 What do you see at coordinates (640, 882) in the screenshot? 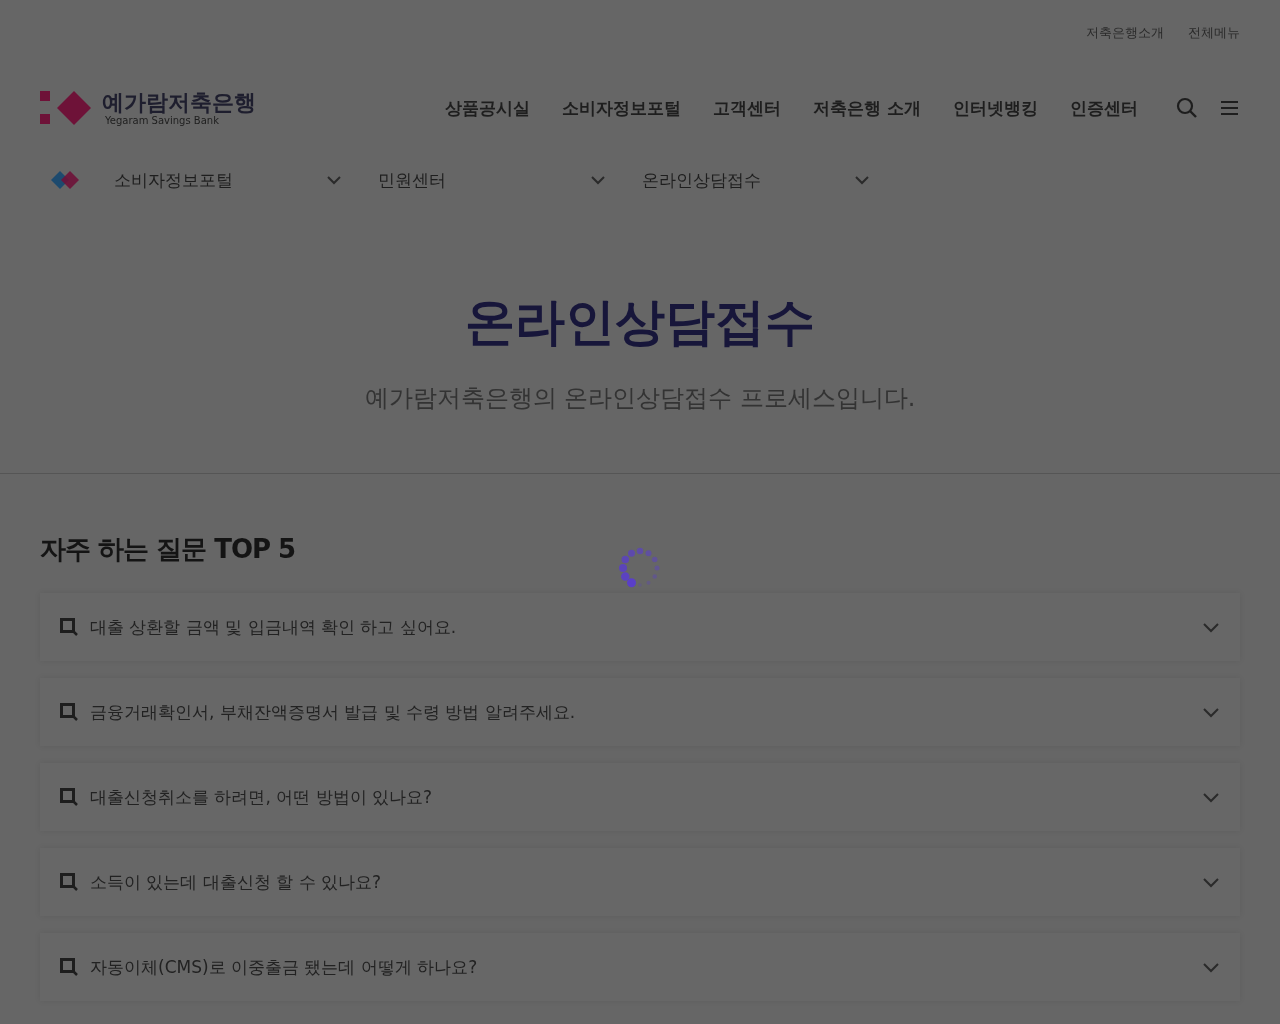
I see `faq-item: 소득이 있는데 대출신청 할 수 있나요?` at bounding box center [640, 882].